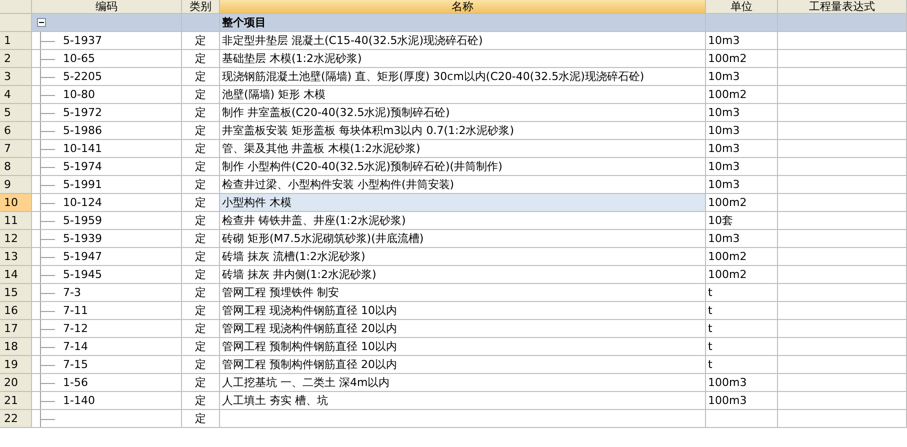  I want to click on row-number: 9, so click(16, 185).